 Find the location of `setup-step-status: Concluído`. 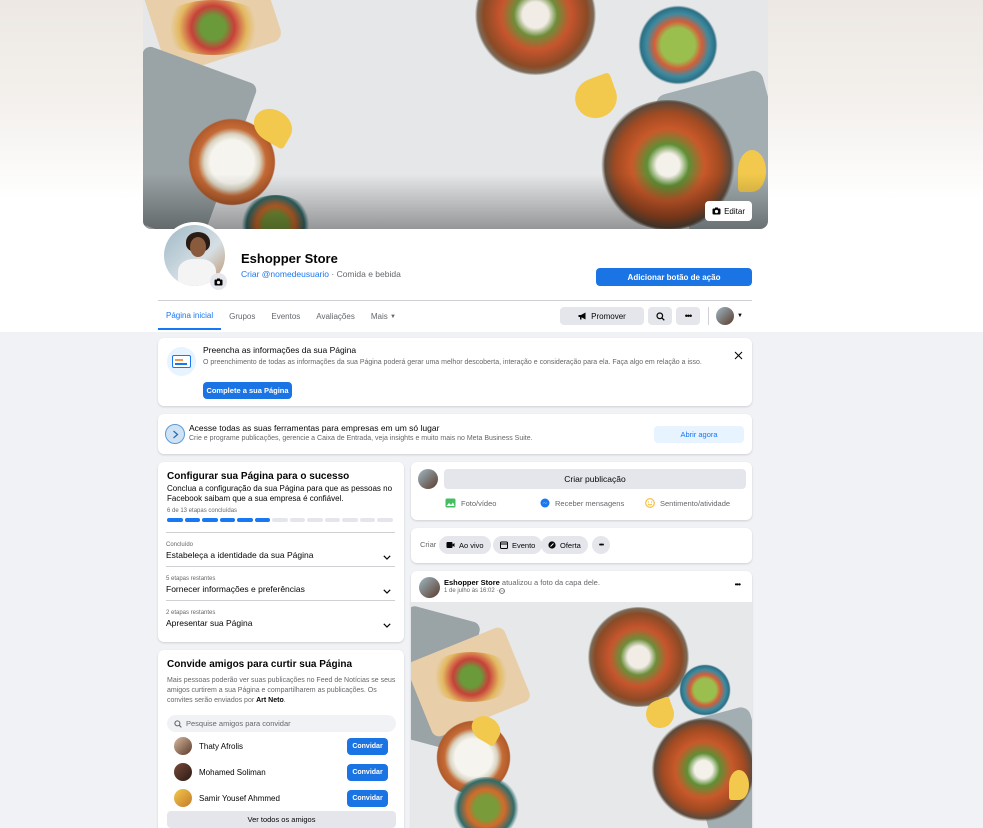

setup-step-status: Concluído is located at coordinates (180, 545).